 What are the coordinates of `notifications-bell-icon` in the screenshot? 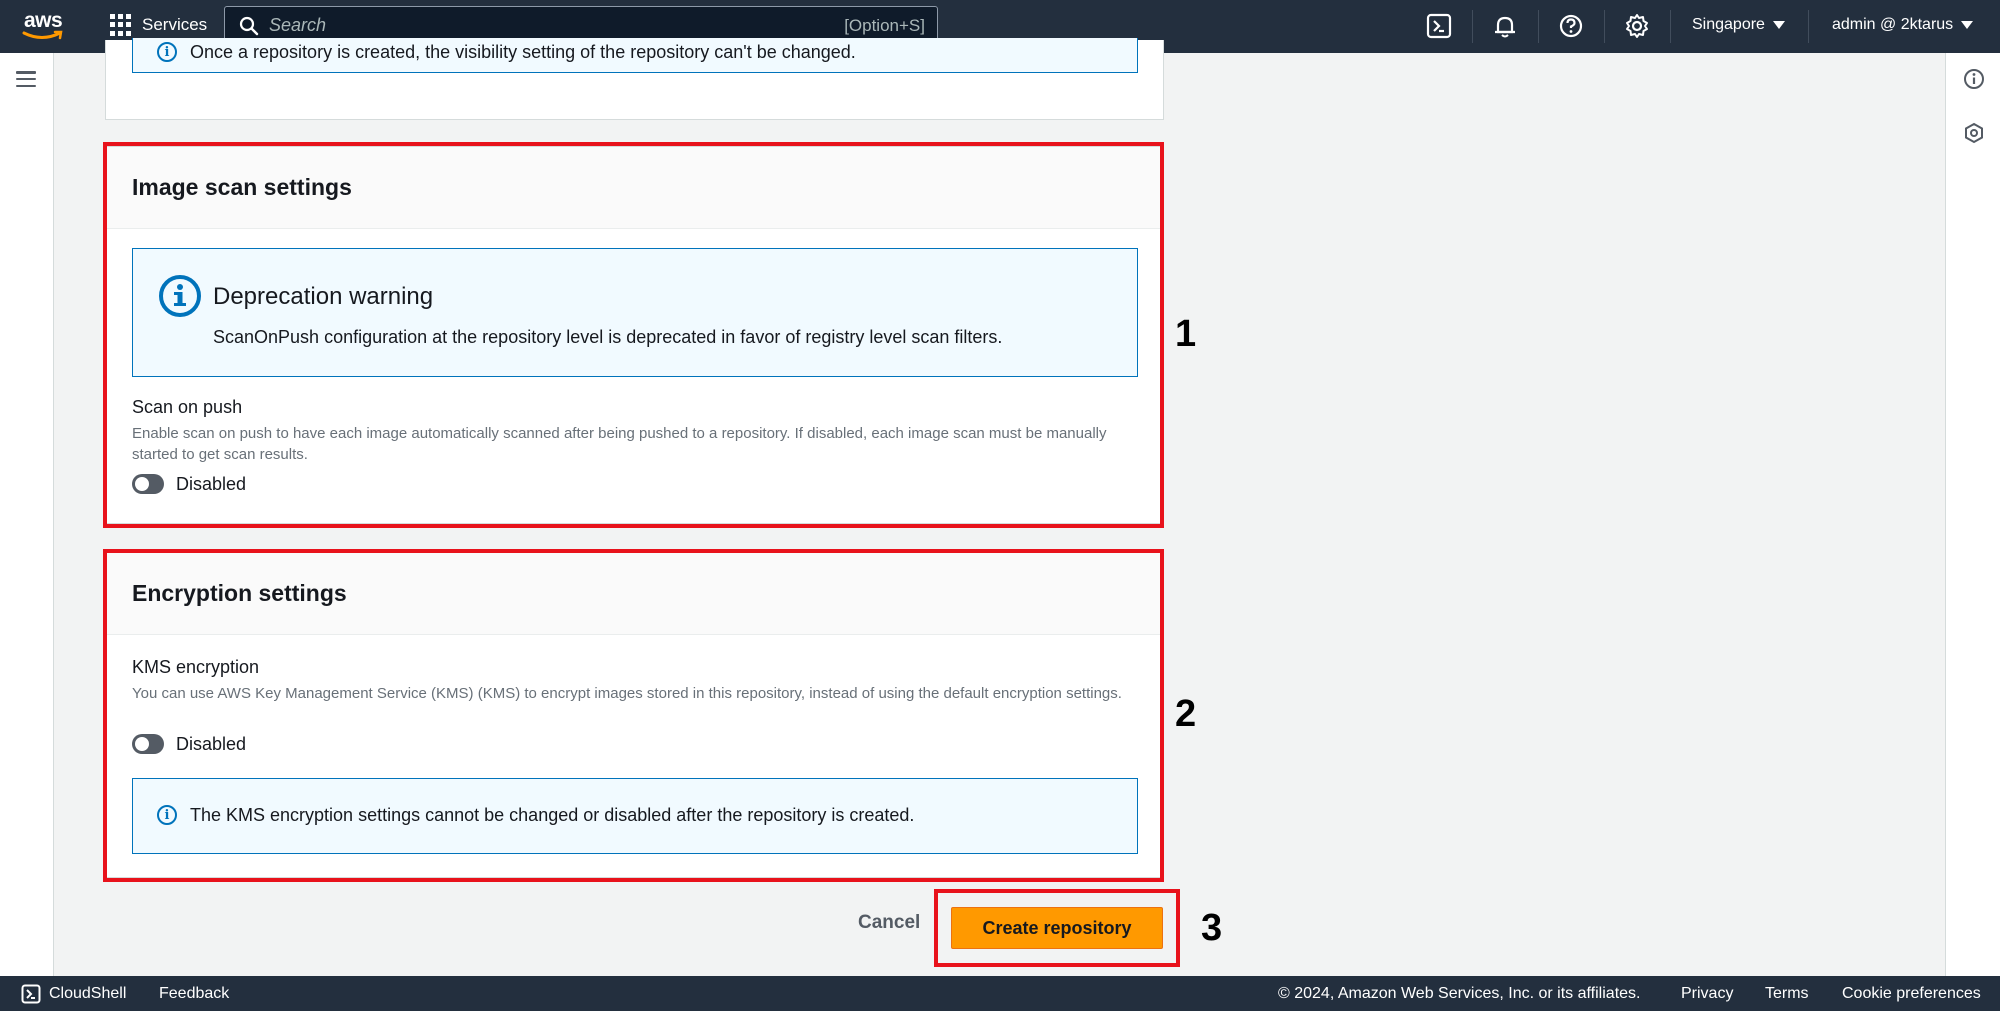 It's located at (1505, 26).